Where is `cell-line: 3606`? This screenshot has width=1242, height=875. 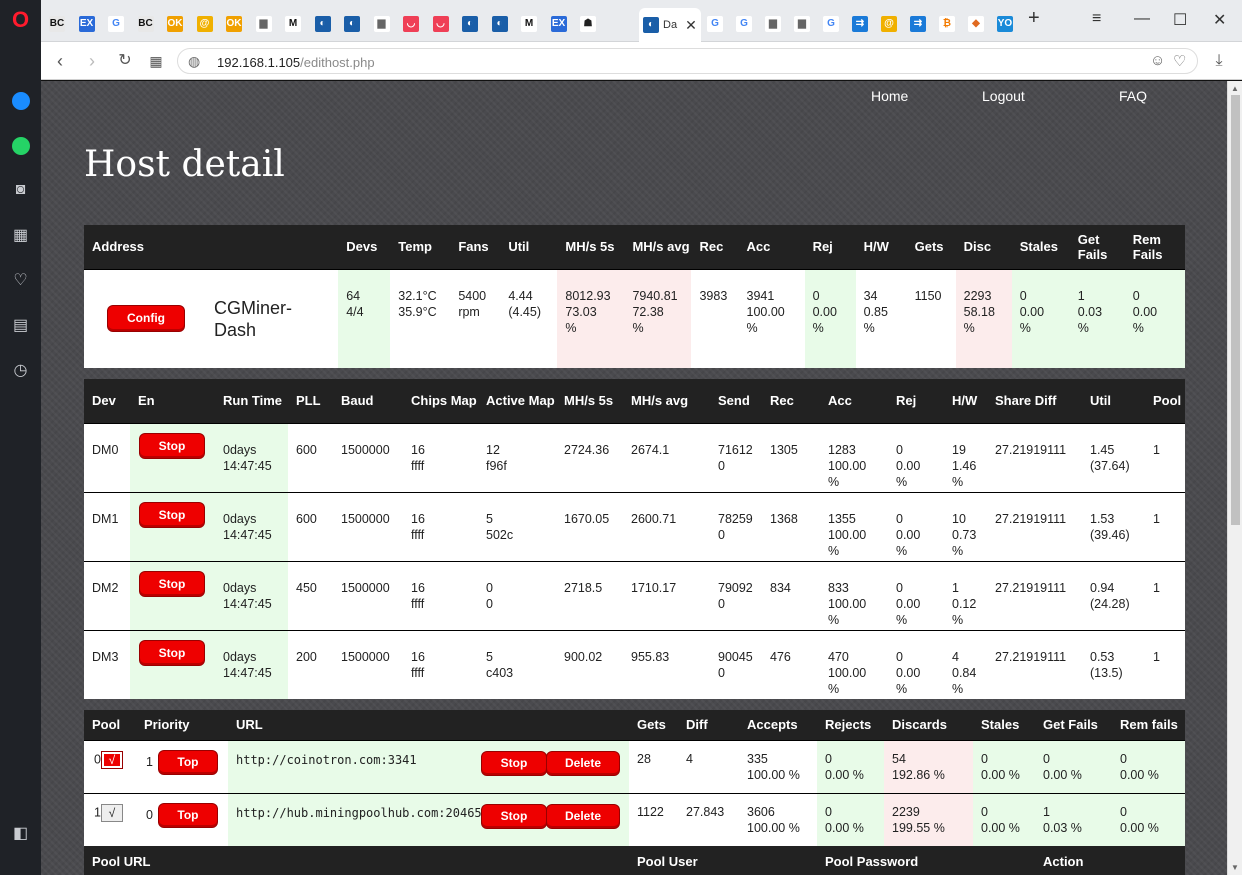
cell-line: 3606 is located at coordinates (761, 811).